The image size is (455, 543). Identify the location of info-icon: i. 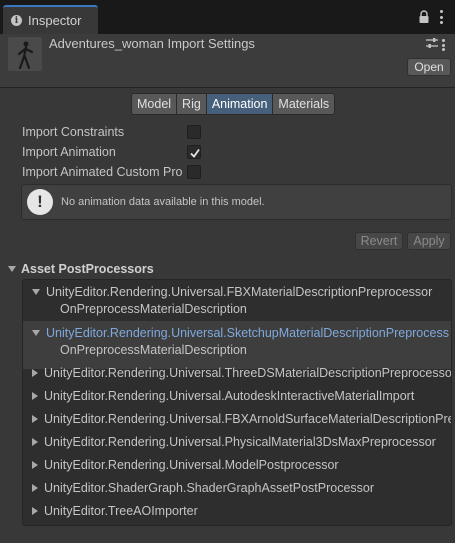
(16, 20).